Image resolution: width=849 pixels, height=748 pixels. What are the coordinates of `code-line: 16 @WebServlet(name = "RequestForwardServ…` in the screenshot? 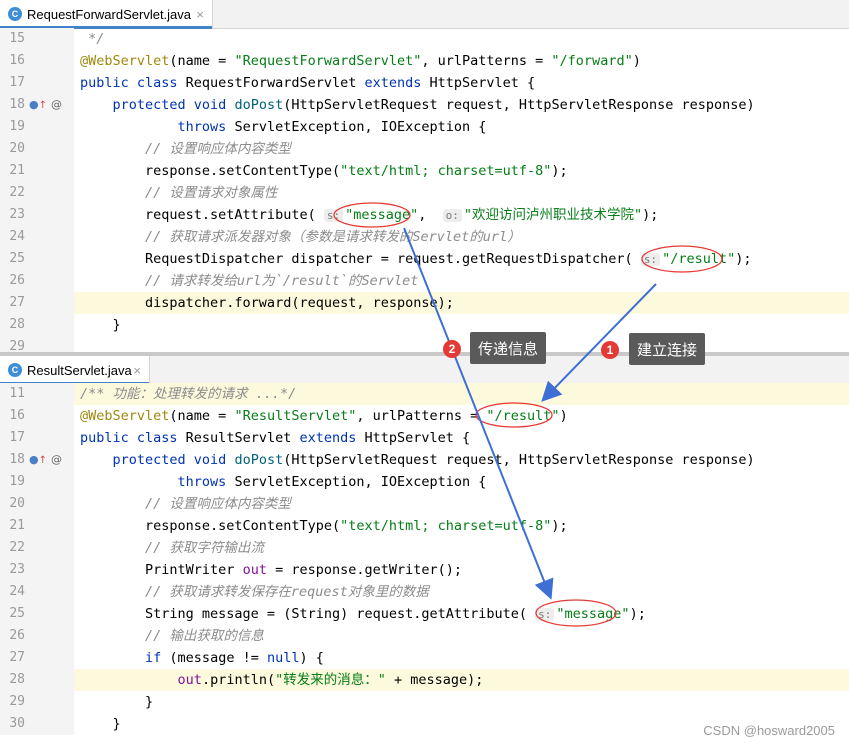 It's located at (424, 61).